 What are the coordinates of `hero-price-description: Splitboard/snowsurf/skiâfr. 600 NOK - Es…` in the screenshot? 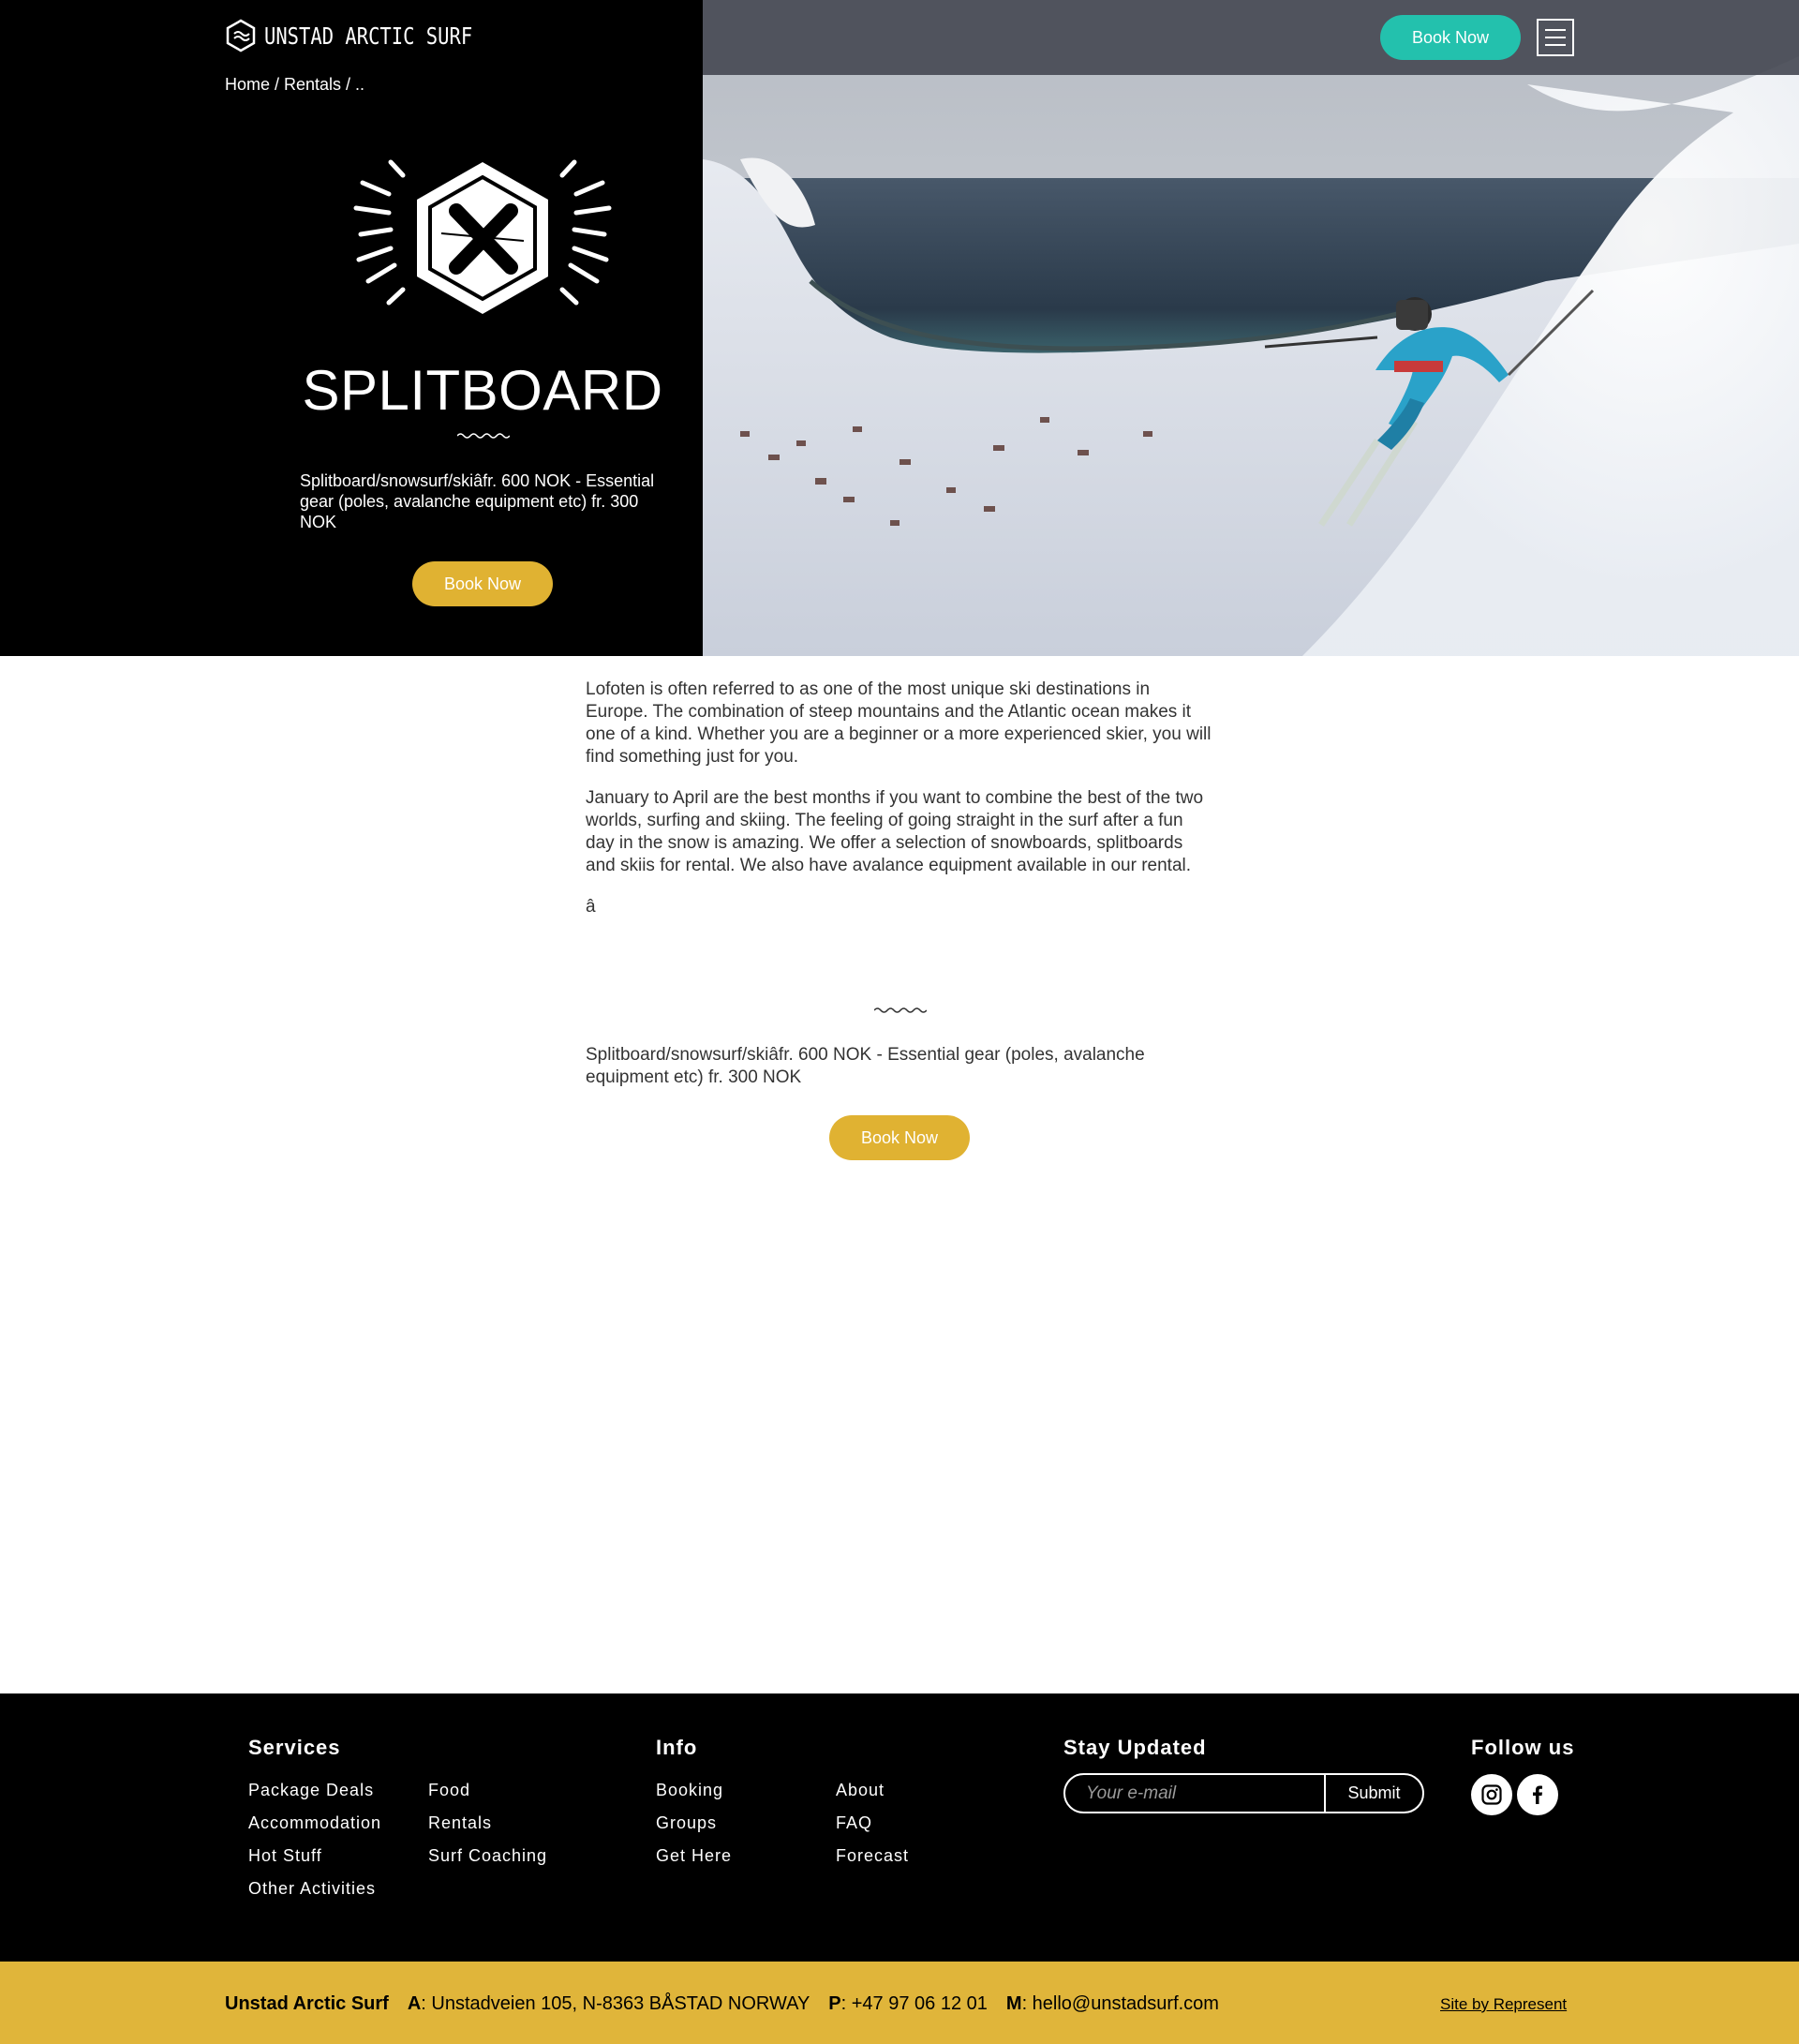 It's located at (477, 501).